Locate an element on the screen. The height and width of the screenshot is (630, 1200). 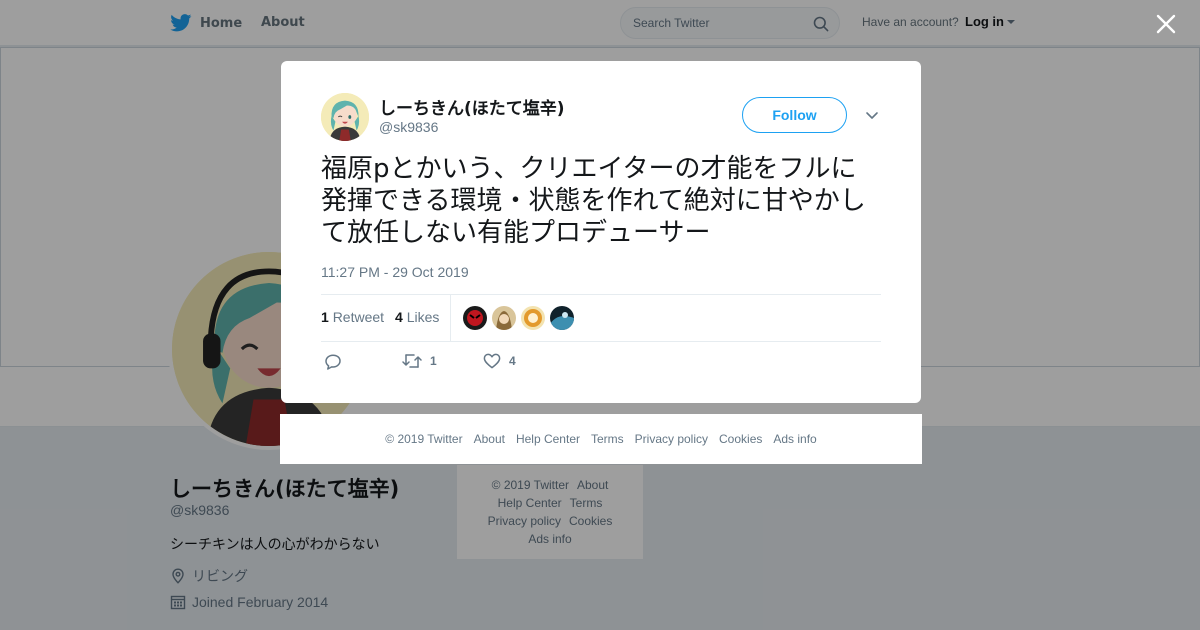
modal-footer-terms-link: Terms is located at coordinates (607, 439).